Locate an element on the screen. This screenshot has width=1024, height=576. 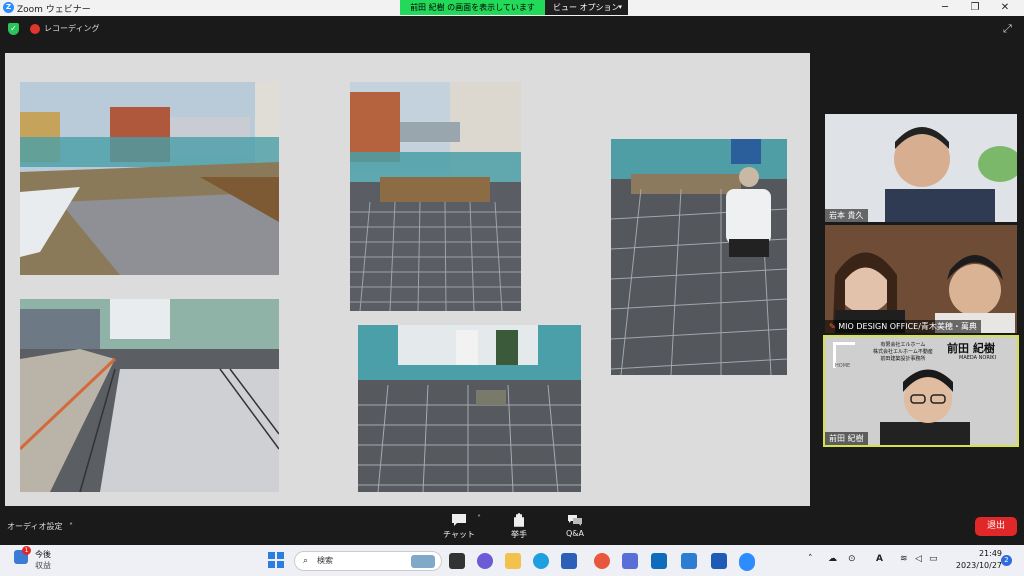
qa-icon is located at coordinates (575, 519).